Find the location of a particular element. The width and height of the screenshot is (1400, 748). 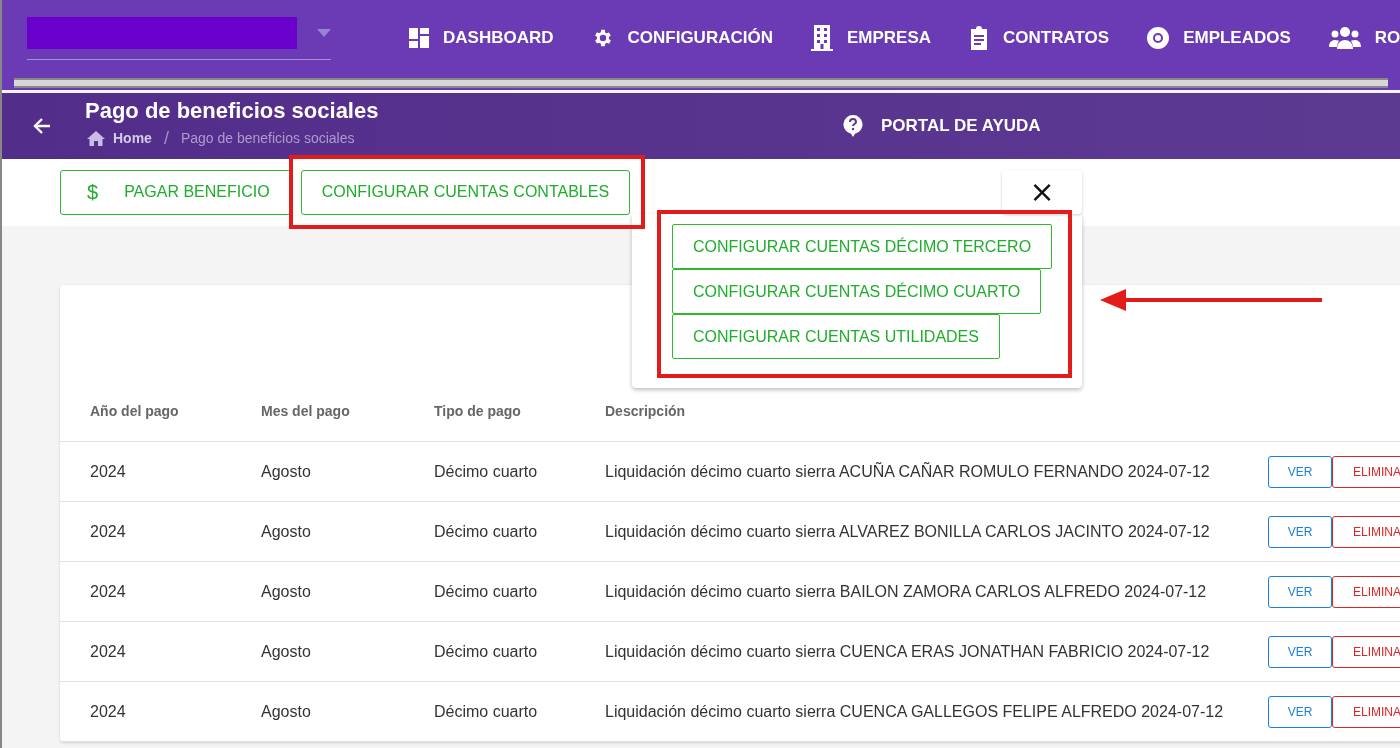

dashboard-icon is located at coordinates (419, 38).